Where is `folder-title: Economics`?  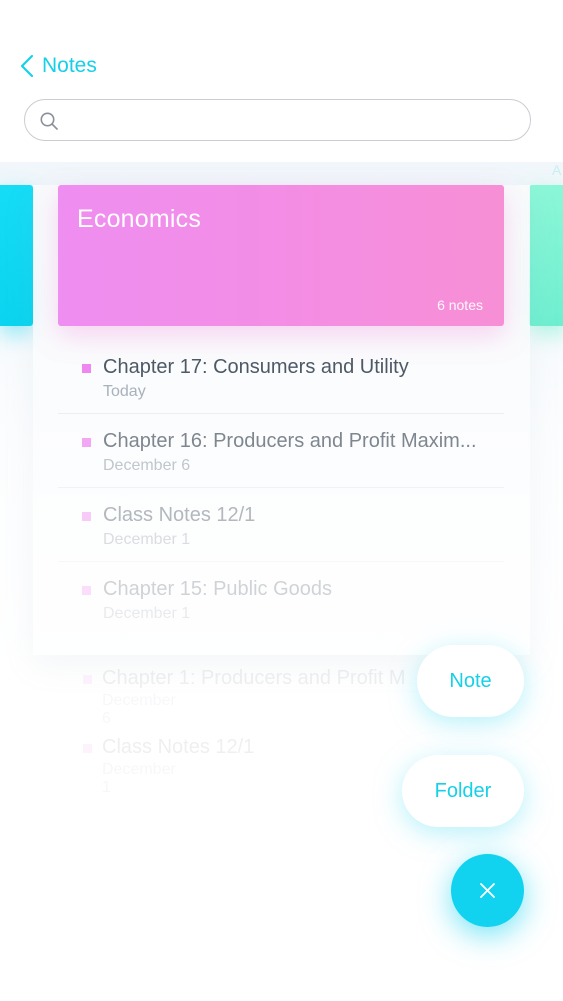 folder-title: Economics is located at coordinates (139, 219).